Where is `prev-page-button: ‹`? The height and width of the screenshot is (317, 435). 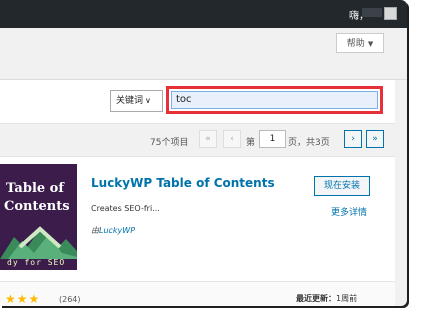 prev-page-button: ‹ is located at coordinates (232, 139).